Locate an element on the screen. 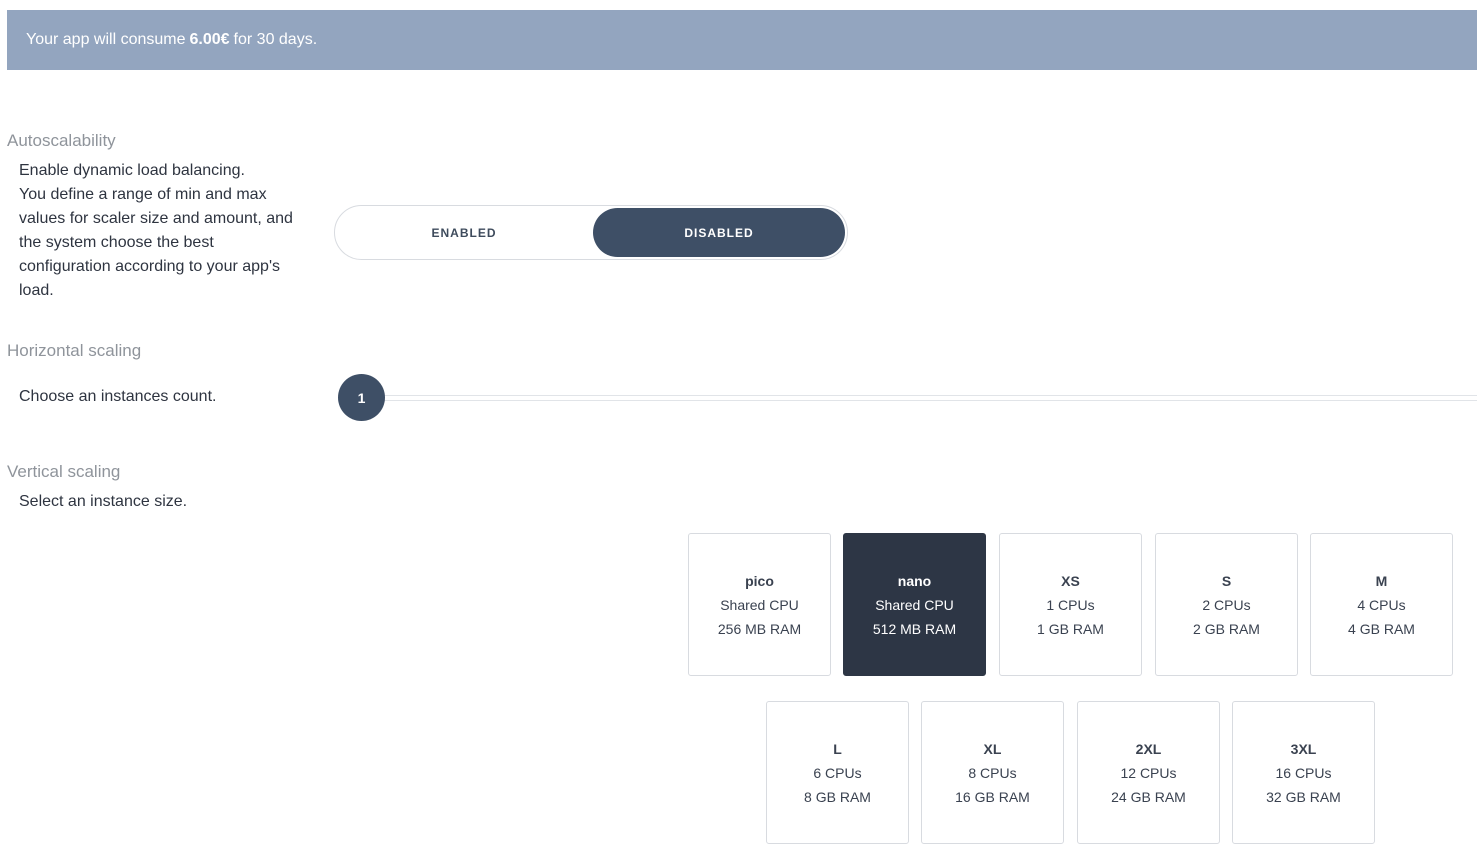  autoscalability-description-line: Enable dynamic load balancing. is located at coordinates (132, 170).